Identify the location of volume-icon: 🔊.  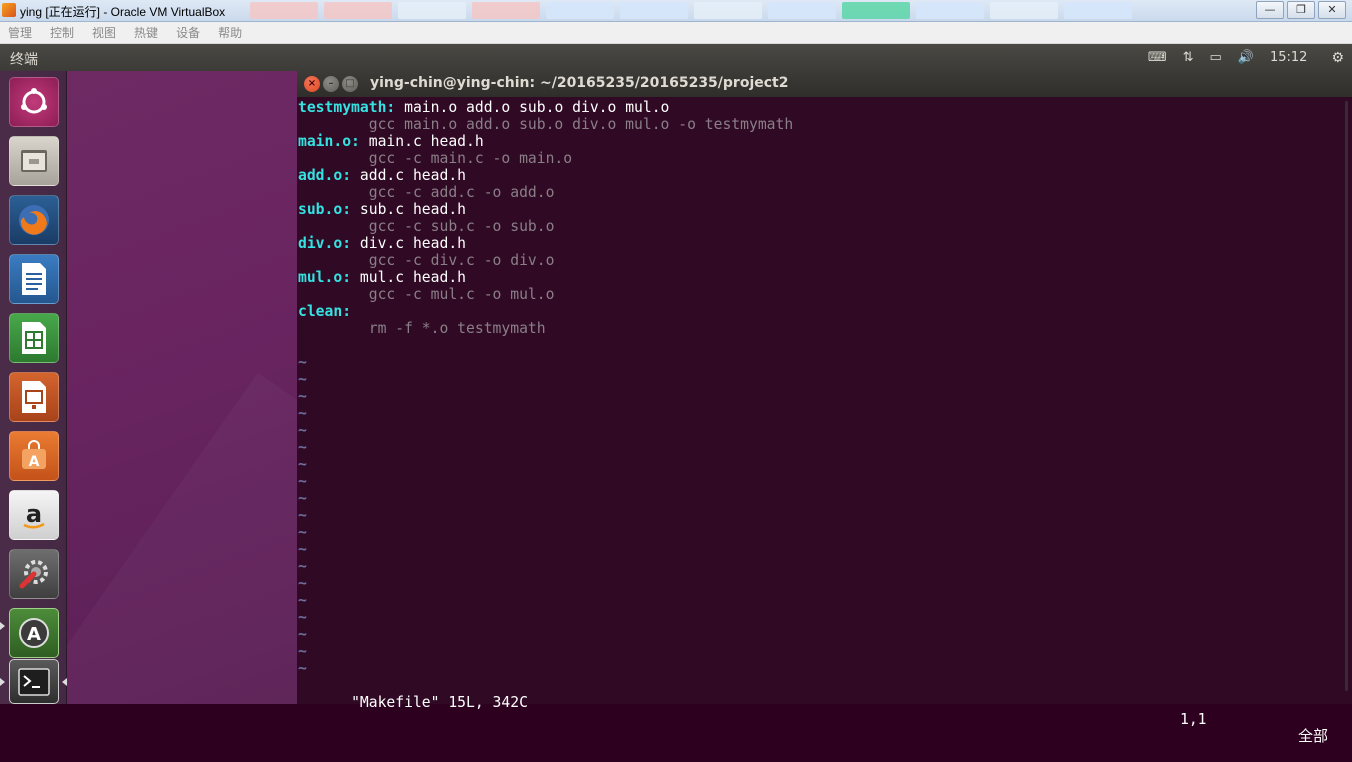
(1246, 57).